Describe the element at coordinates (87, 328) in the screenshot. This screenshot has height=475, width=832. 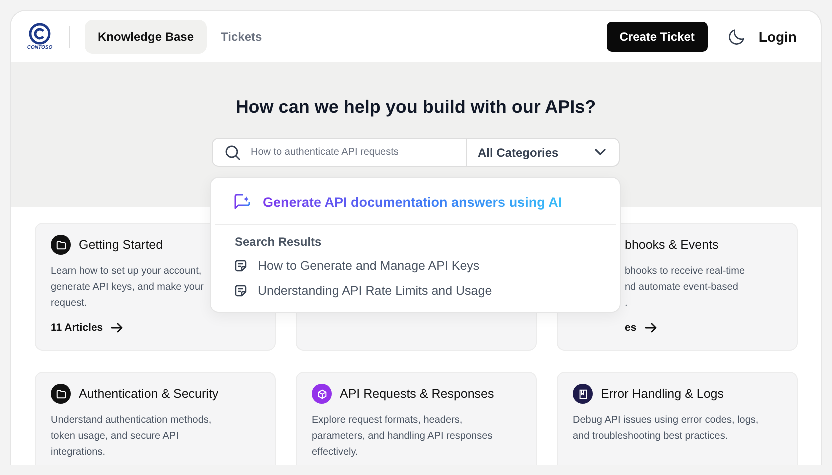
I see `articles-link: 11 Articles` at that location.